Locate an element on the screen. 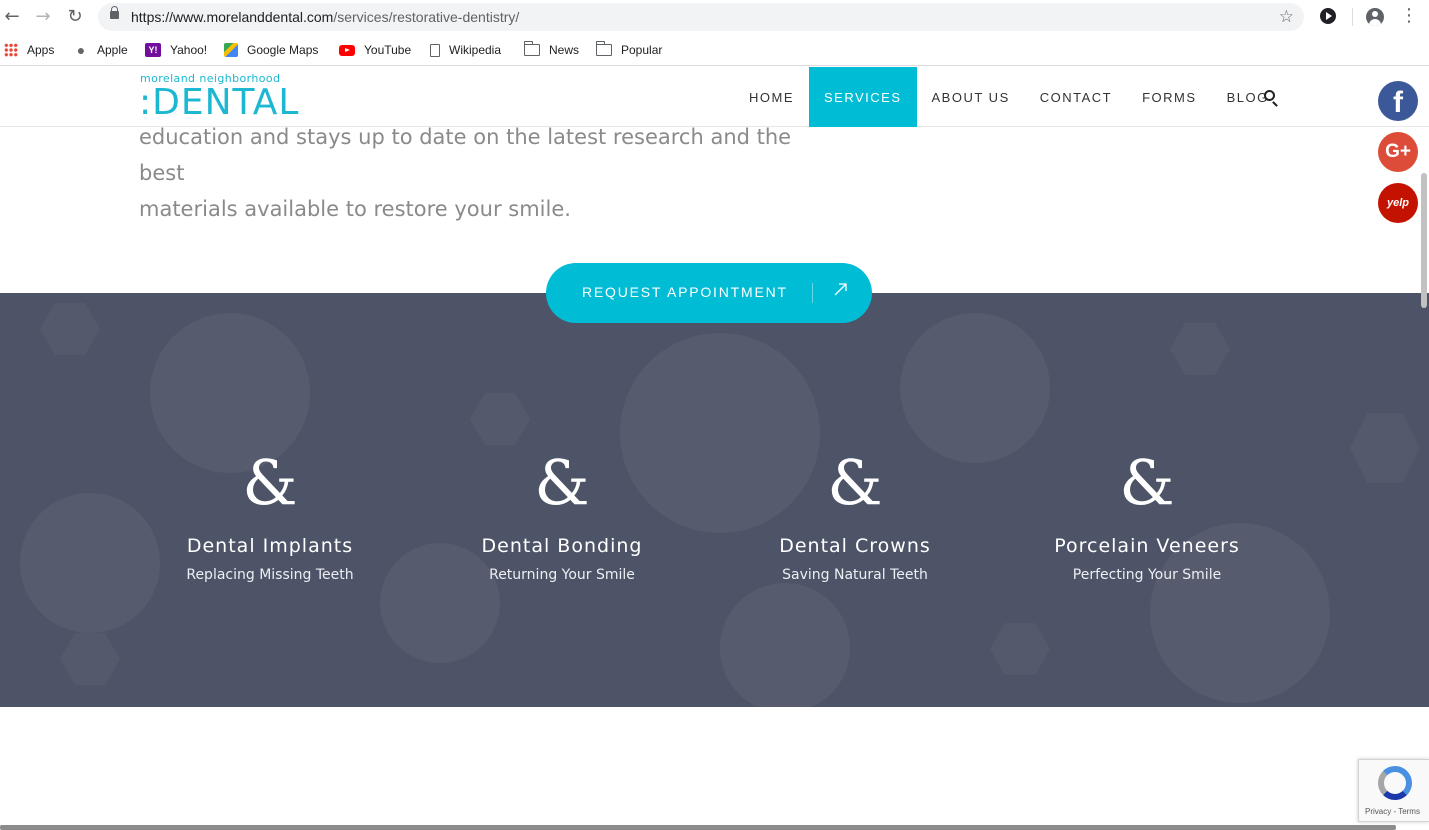 This screenshot has height=830, width=1429. bookmark-star-icon: ☆ is located at coordinates (1286, 17).